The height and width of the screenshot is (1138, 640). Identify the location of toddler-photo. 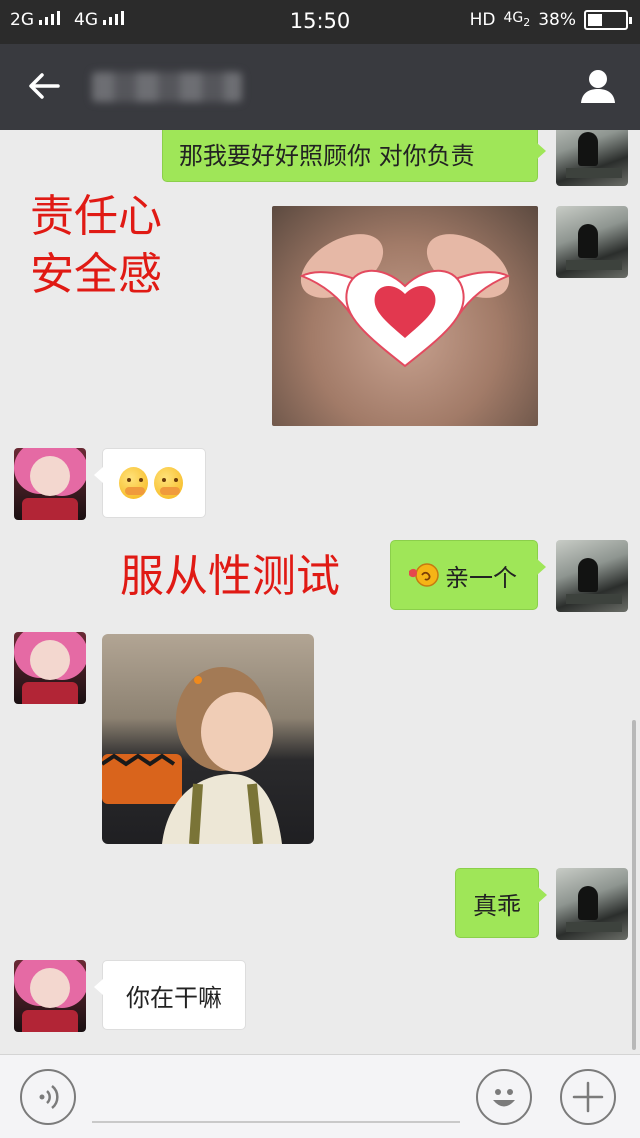
(192, 755).